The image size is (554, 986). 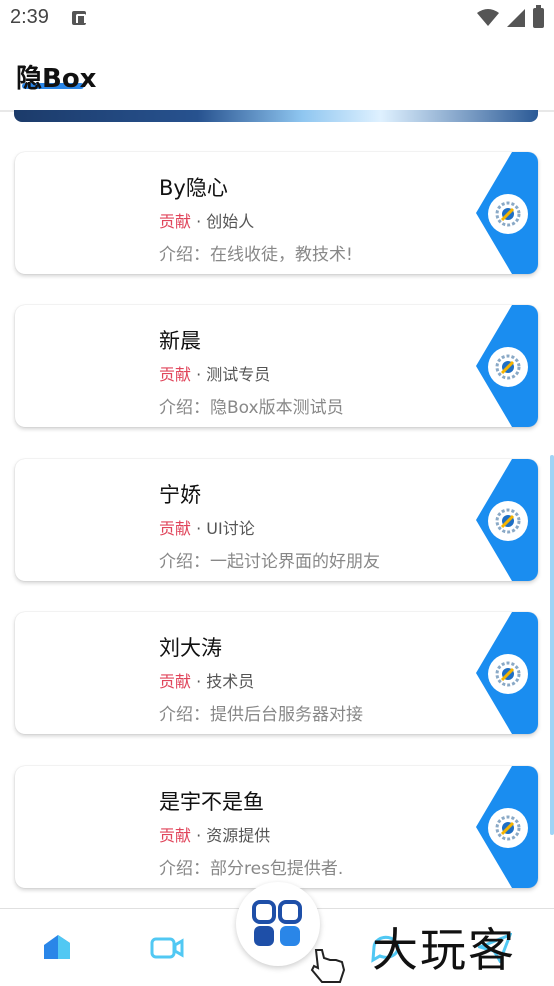 I want to click on status-icons, so click(x=510, y=16).